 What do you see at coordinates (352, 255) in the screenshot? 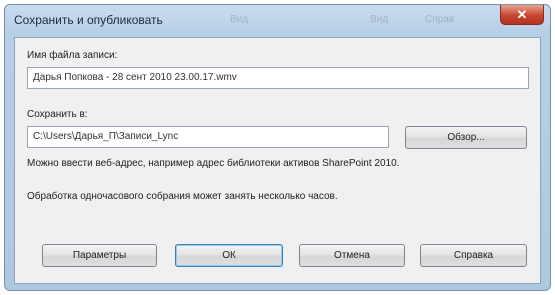
I see `cancel-button: Отмена` at bounding box center [352, 255].